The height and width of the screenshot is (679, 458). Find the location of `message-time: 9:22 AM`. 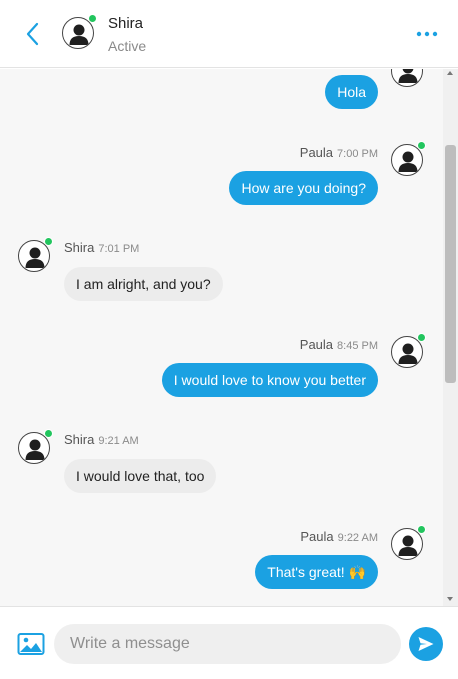

message-time: 9:22 AM is located at coordinates (357, 538).